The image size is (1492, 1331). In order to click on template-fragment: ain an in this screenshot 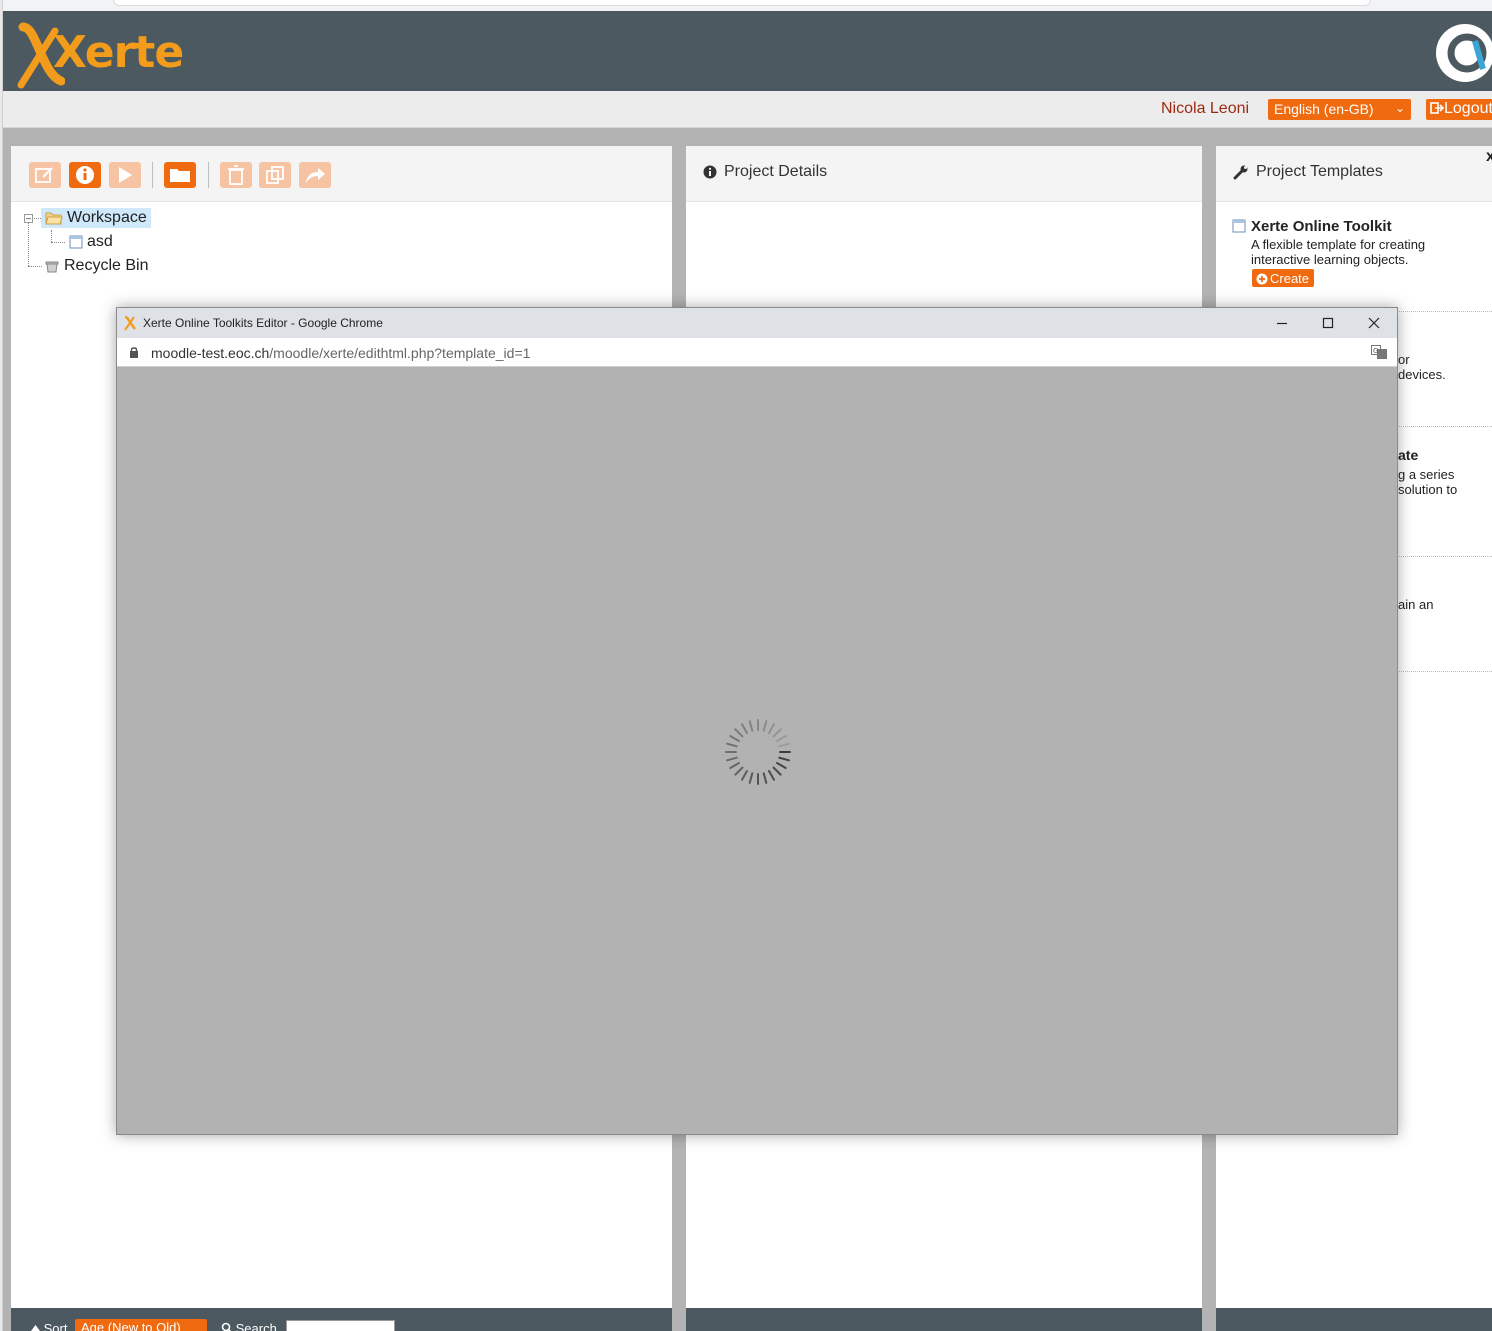, I will do `click(1416, 604)`.